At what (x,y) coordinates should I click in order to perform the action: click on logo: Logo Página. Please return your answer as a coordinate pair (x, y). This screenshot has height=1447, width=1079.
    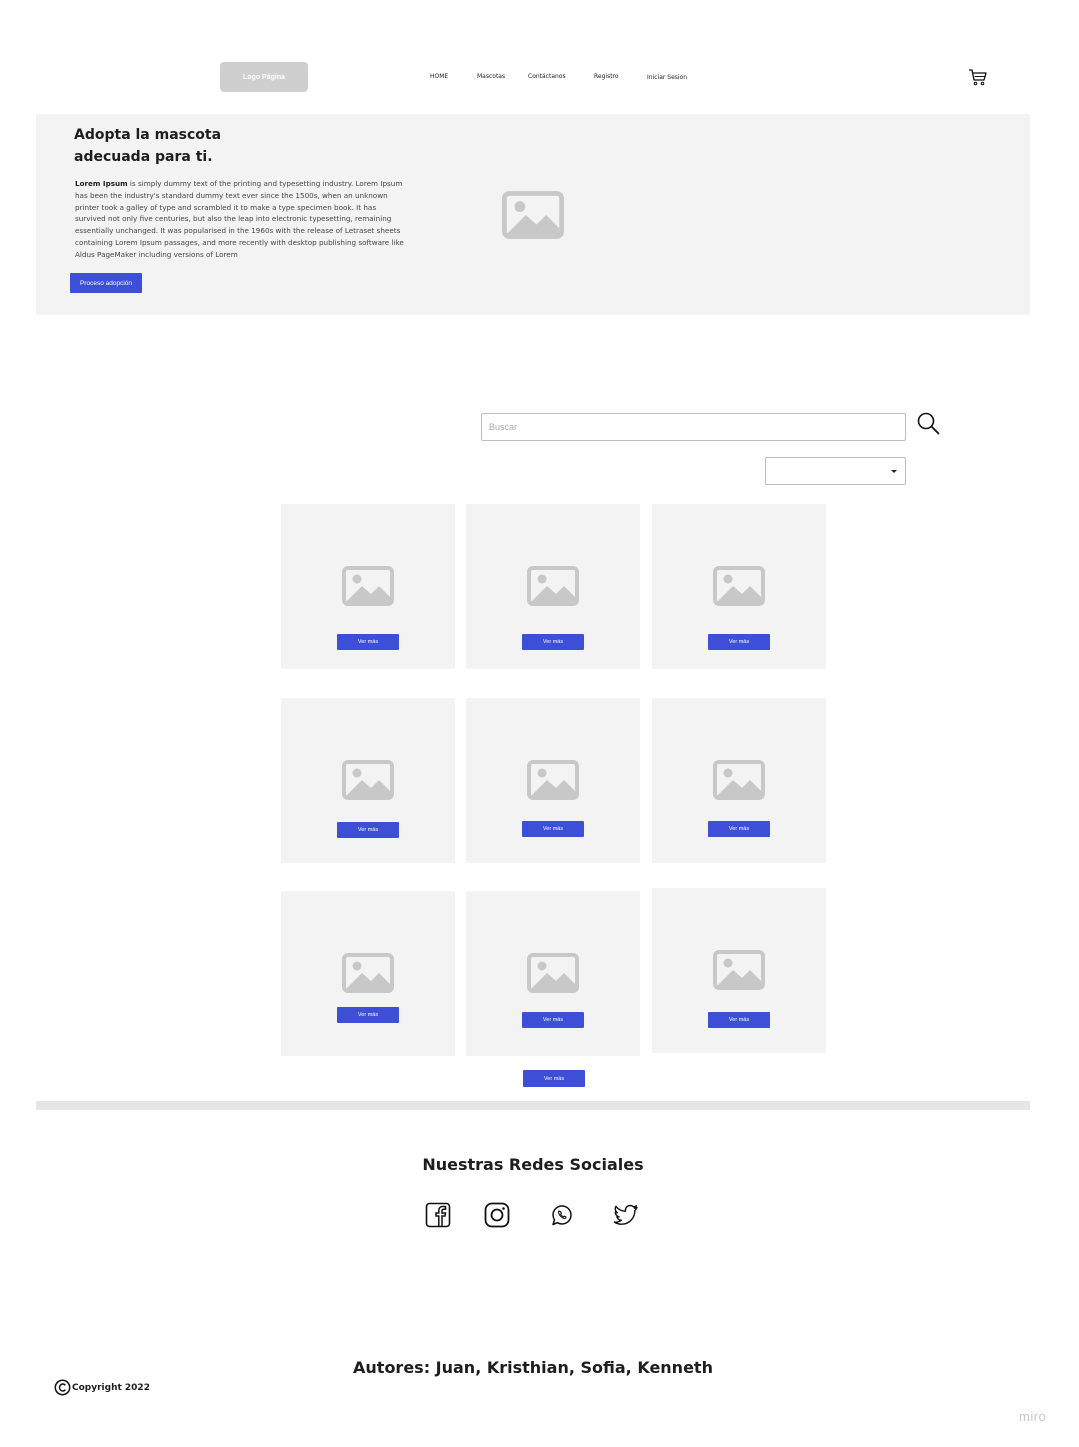
    Looking at the image, I should click on (264, 77).